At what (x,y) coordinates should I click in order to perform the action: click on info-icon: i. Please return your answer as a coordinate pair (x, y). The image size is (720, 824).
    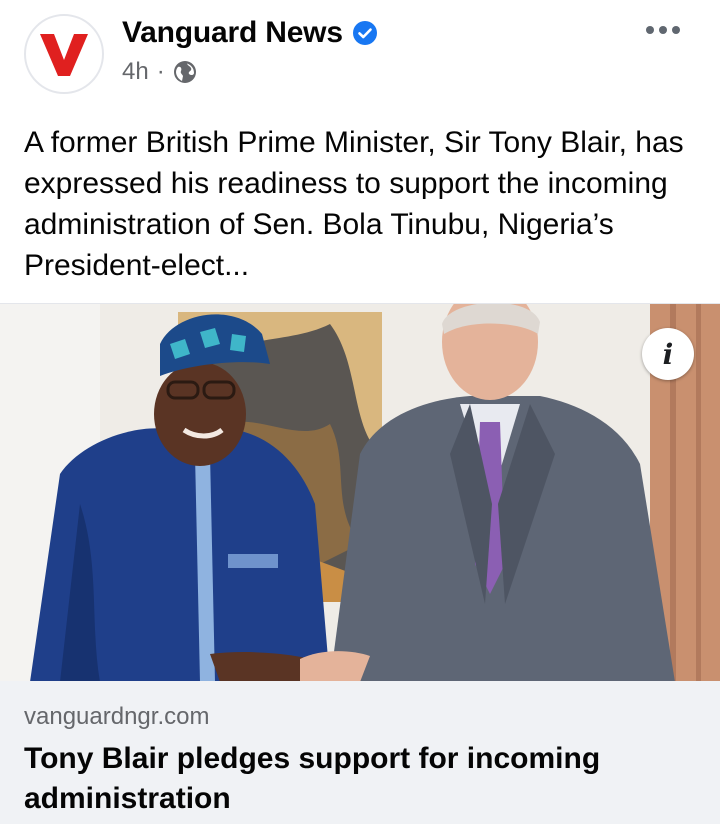
    Looking at the image, I should click on (668, 354).